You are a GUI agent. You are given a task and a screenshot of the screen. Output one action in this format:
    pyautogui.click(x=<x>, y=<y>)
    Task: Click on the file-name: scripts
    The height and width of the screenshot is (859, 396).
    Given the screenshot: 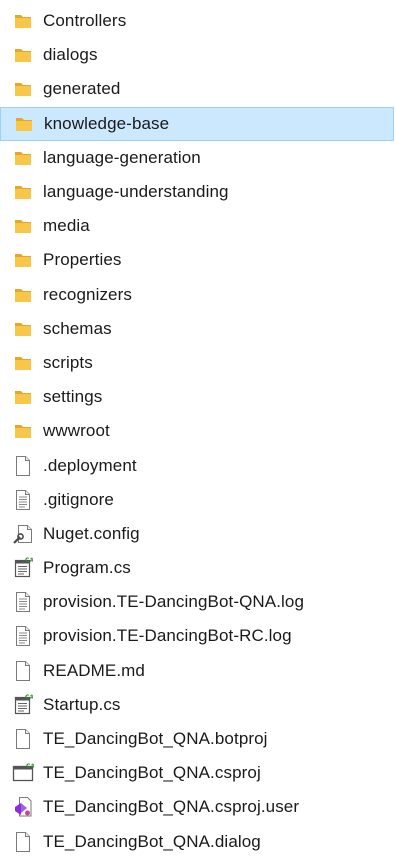 What is the action you would take?
    pyautogui.click(x=68, y=362)
    